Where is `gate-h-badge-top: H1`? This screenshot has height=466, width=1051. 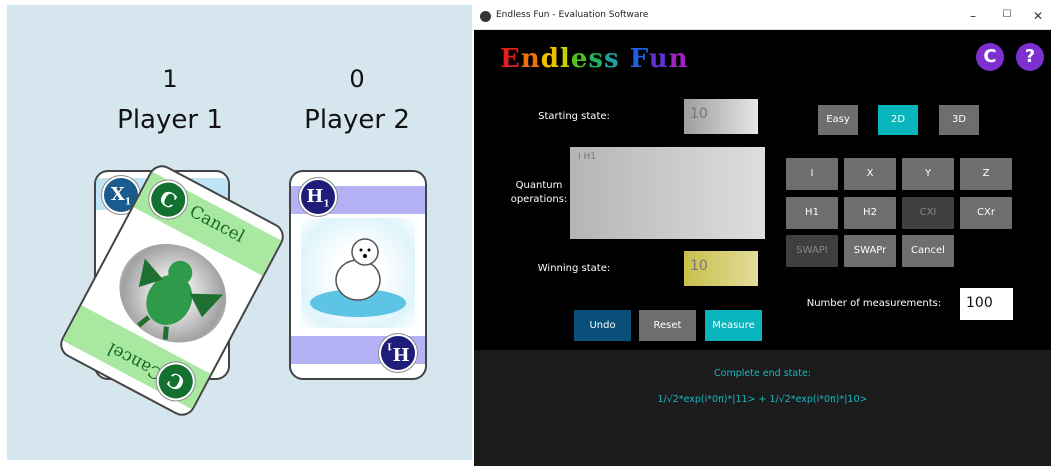 gate-h-badge-top: H1 is located at coordinates (318, 197).